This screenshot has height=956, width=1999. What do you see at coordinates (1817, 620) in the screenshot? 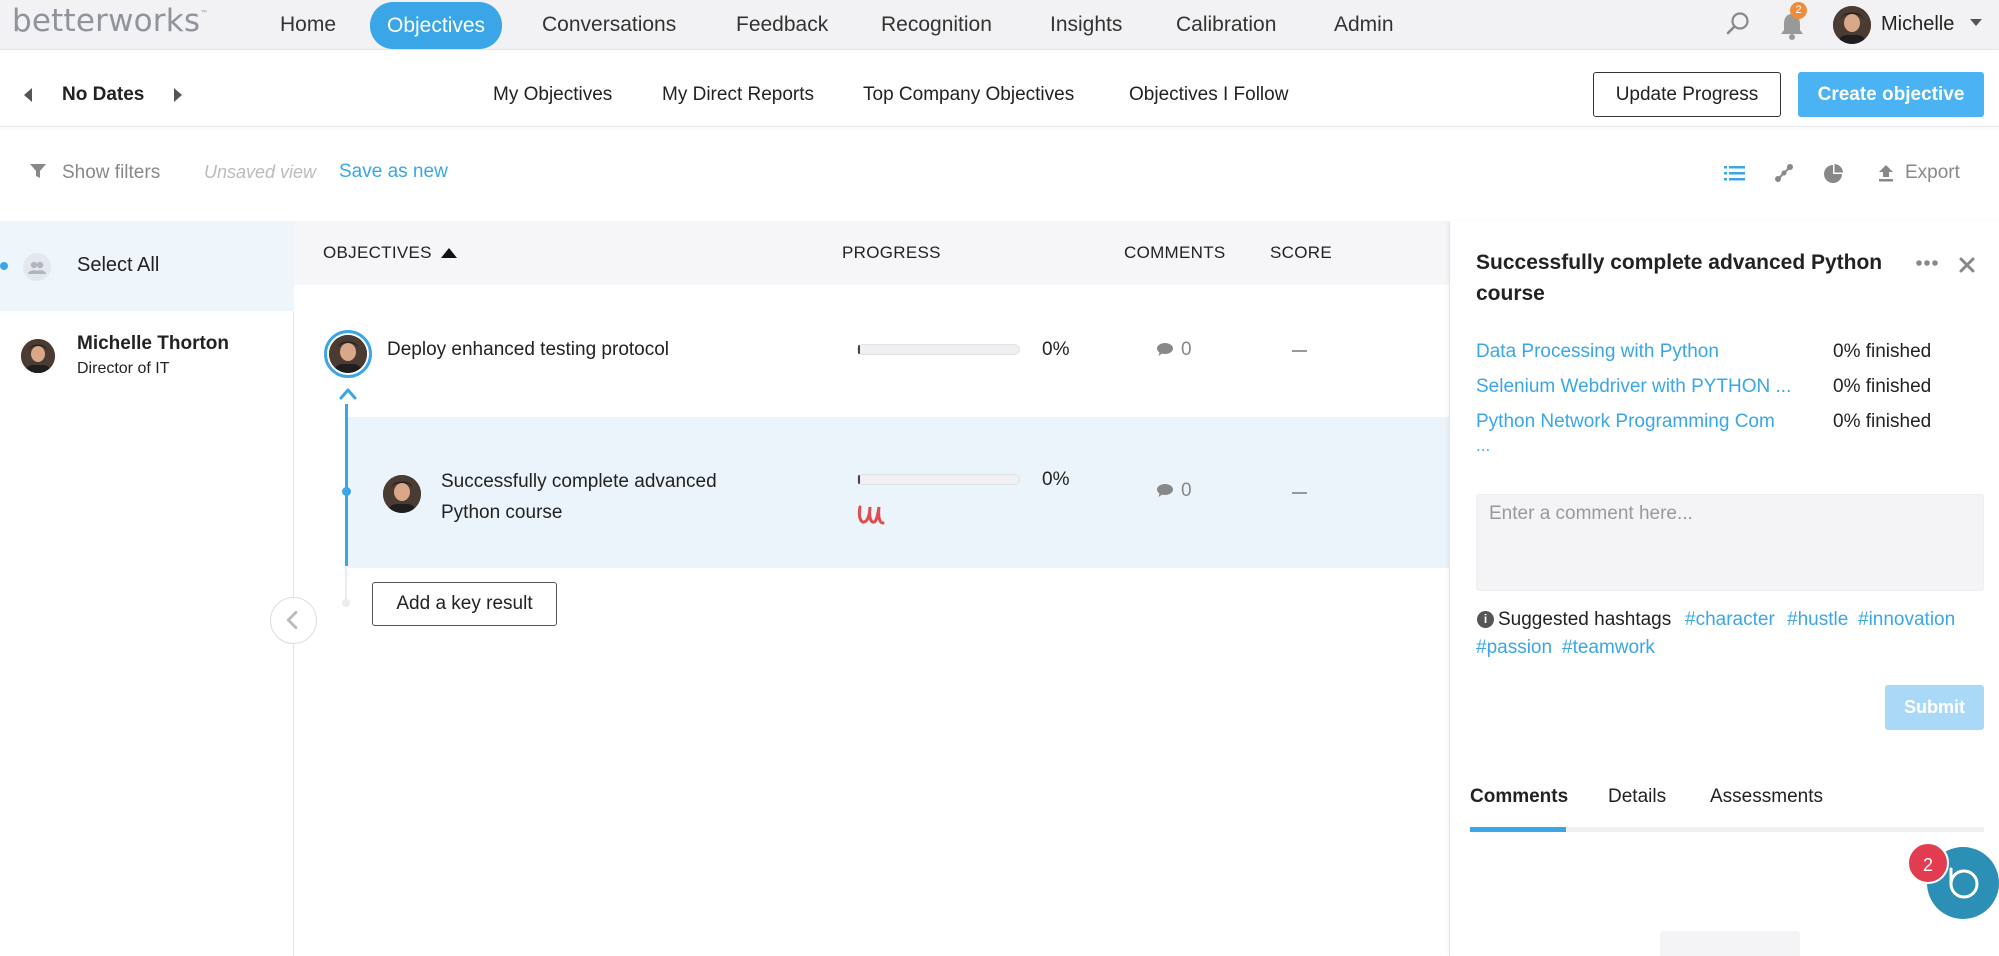
I see `hashtag-hustle: #hustle` at bounding box center [1817, 620].